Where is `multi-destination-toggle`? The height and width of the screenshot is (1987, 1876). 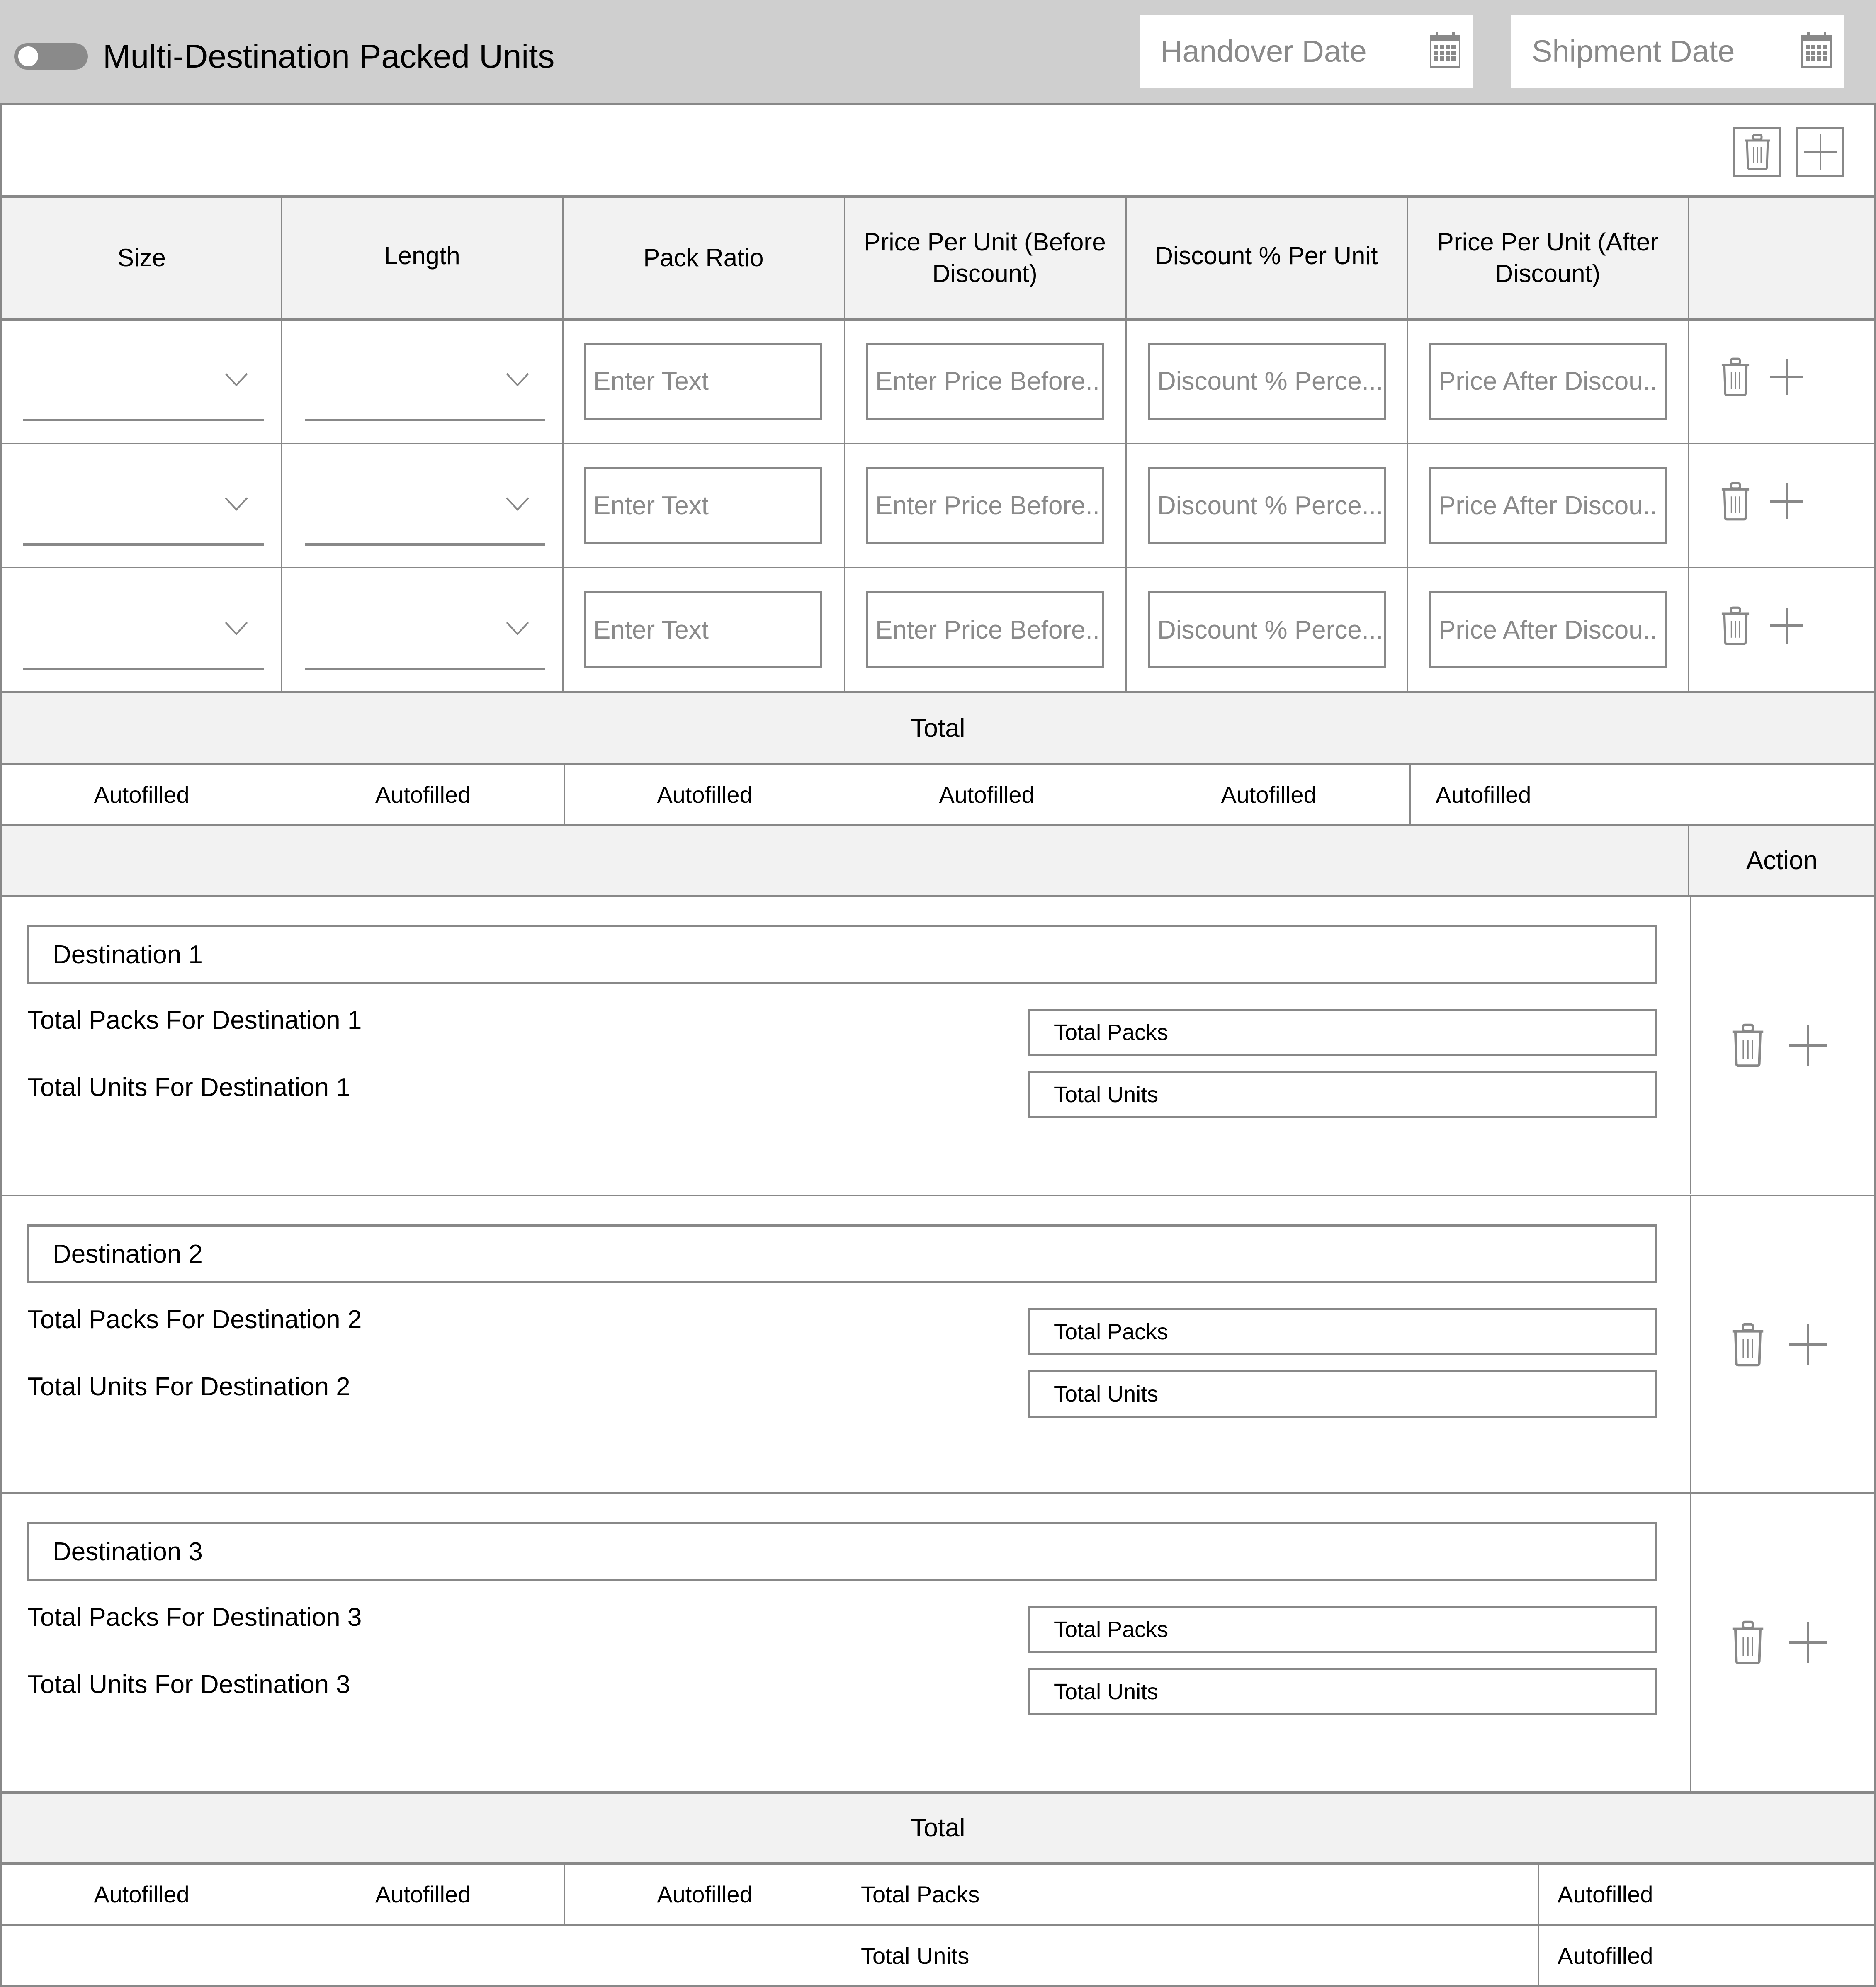 multi-destination-toggle is located at coordinates (51, 57).